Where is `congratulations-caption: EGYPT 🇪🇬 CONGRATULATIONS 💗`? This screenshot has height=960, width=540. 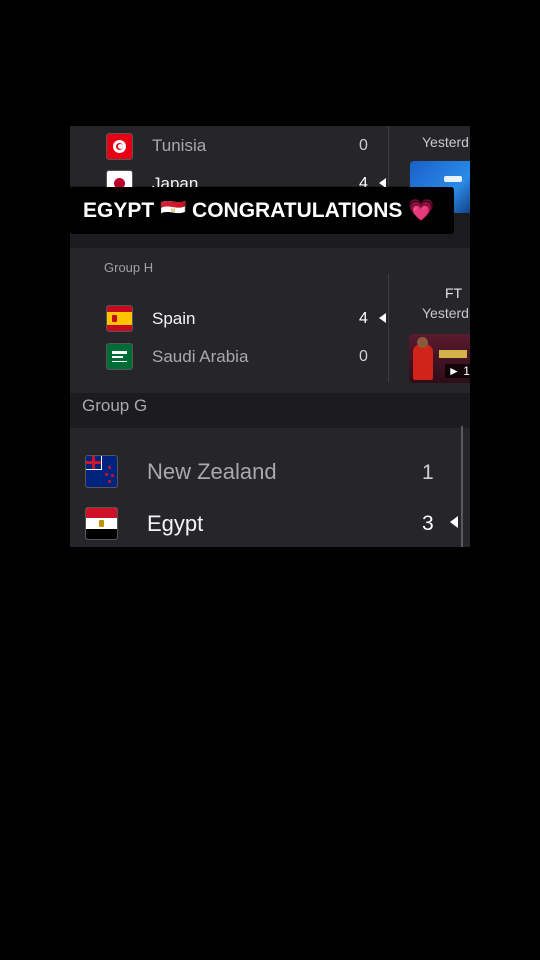
congratulations-caption: EGYPT 🇪🇬 CONGRATULATIONS 💗 is located at coordinates (262, 210).